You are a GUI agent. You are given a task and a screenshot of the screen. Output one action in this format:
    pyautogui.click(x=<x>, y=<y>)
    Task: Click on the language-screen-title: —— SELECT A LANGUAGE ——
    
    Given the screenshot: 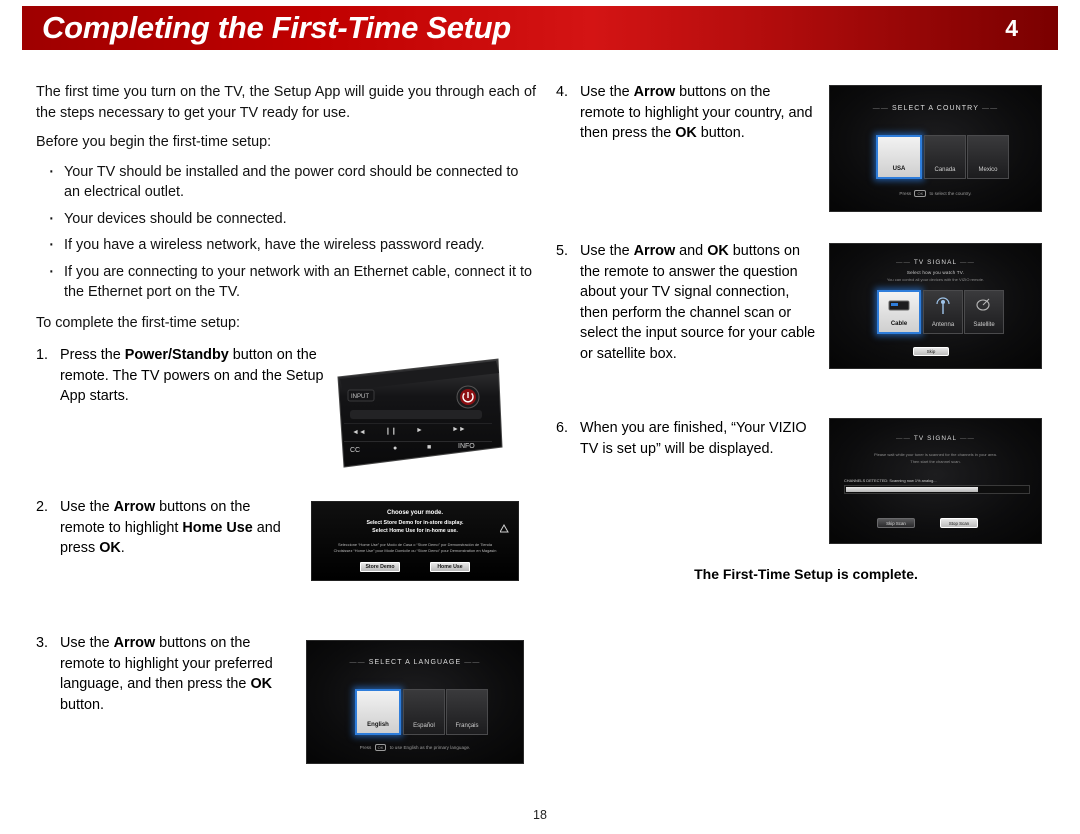 What is the action you would take?
    pyautogui.click(x=415, y=662)
    